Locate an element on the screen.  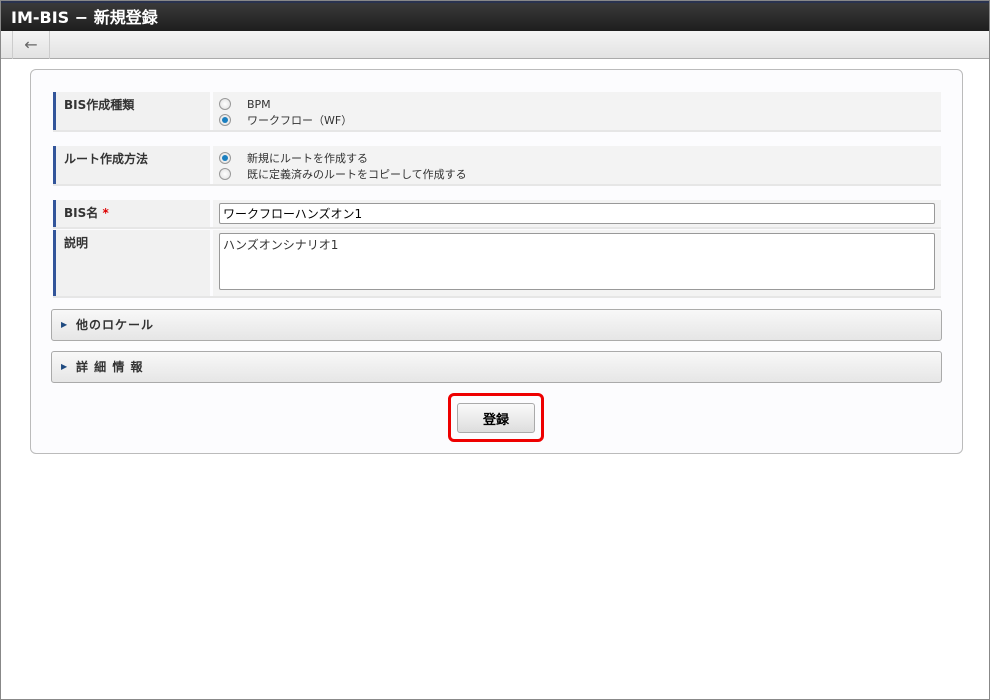
required-mark: * is located at coordinates (105, 213).